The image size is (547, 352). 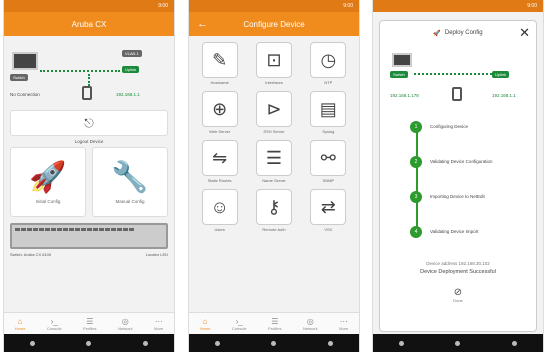 I want to click on config-tile-name-server: ☰ Name Server, so click(x=273, y=161).